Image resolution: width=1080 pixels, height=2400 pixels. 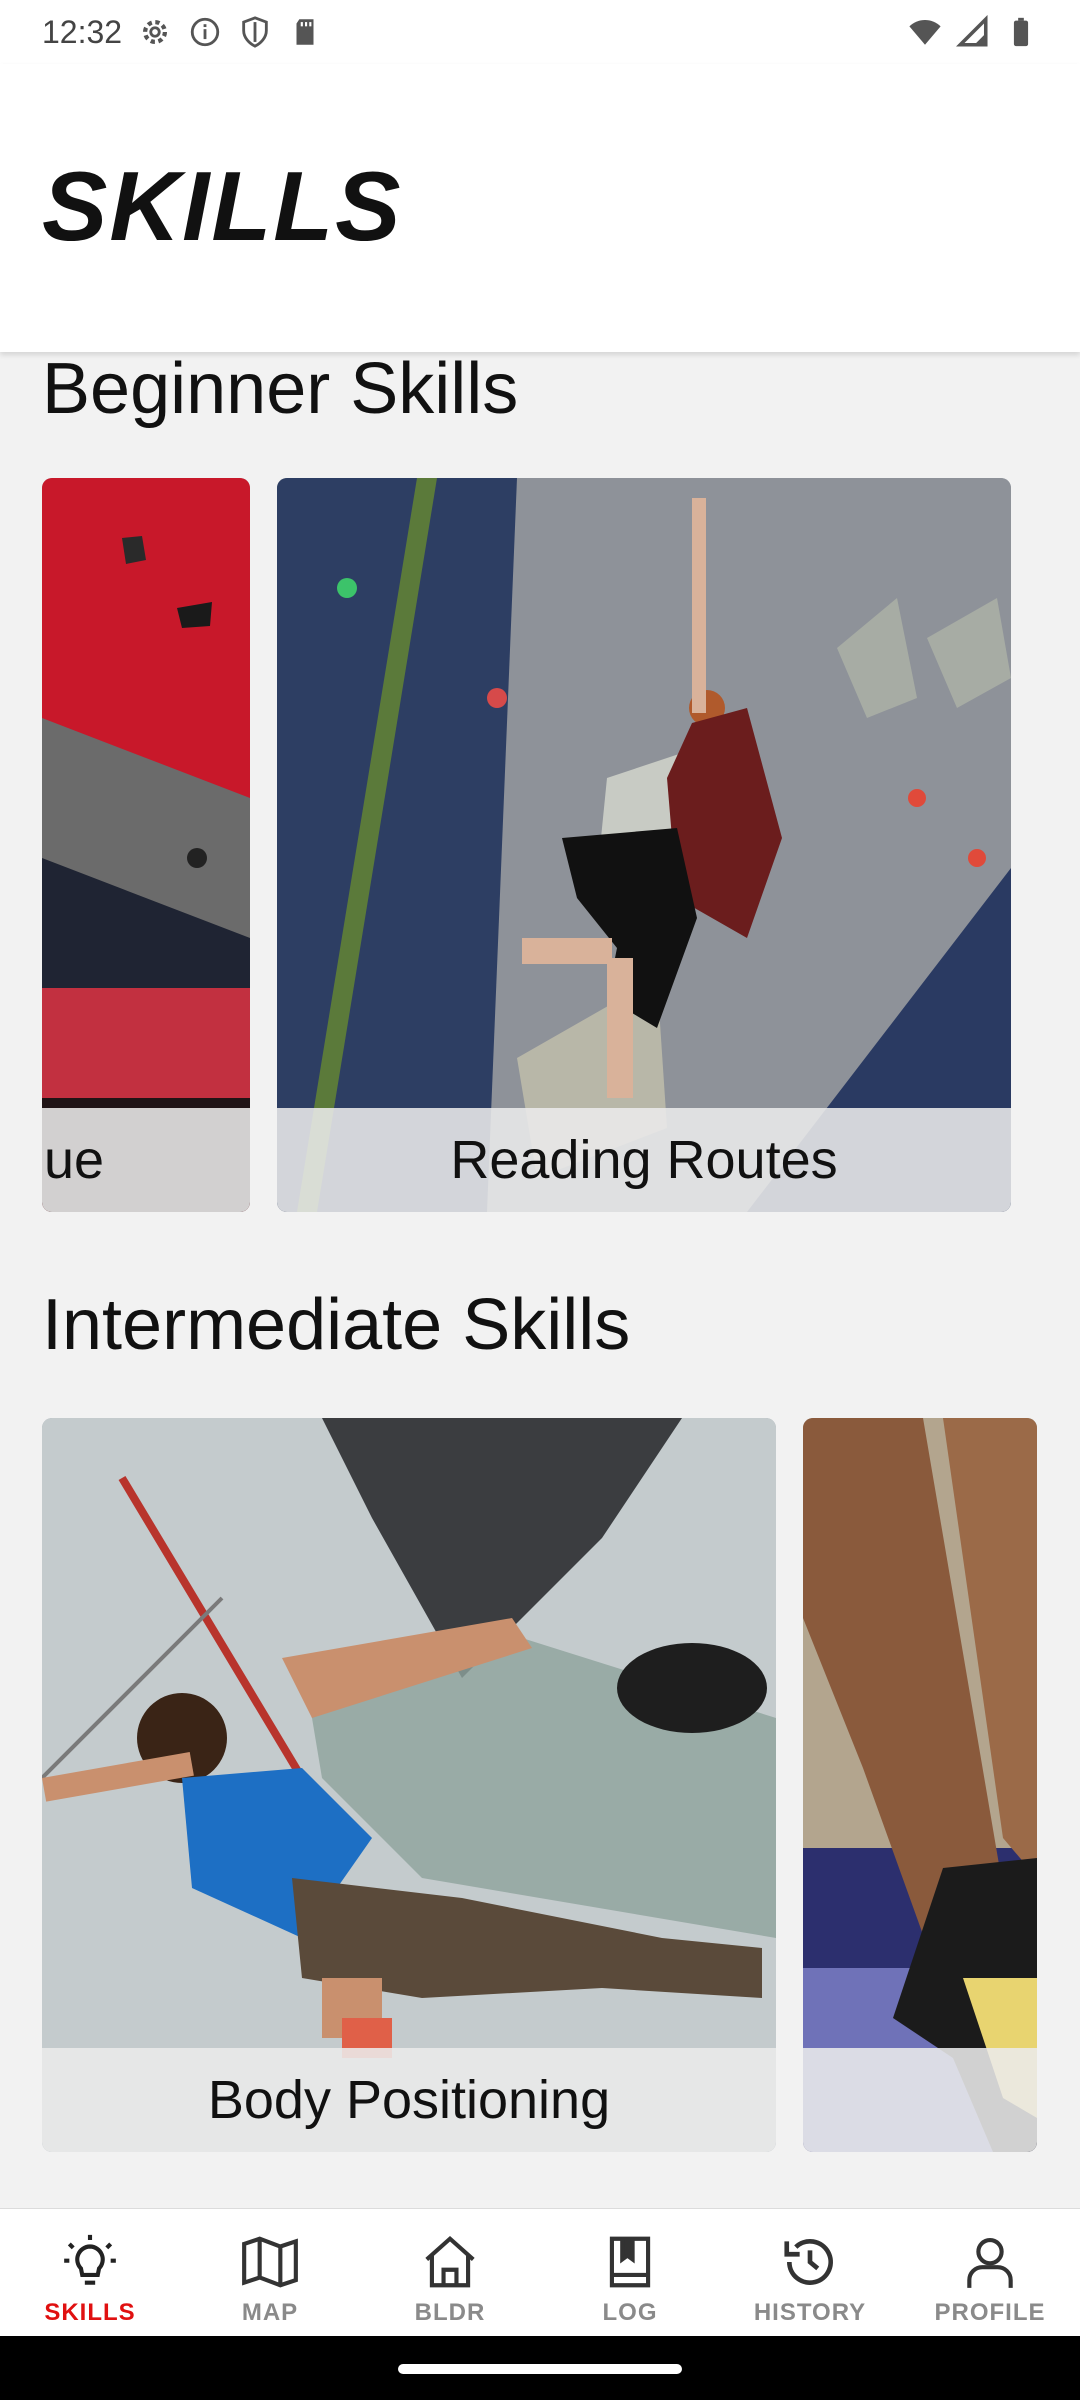 What do you see at coordinates (255, 32) in the screenshot?
I see `shield-icon` at bounding box center [255, 32].